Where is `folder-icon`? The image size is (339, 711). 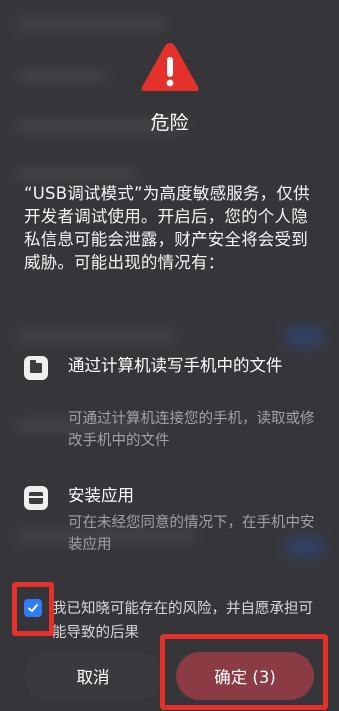 folder-icon is located at coordinates (36, 368).